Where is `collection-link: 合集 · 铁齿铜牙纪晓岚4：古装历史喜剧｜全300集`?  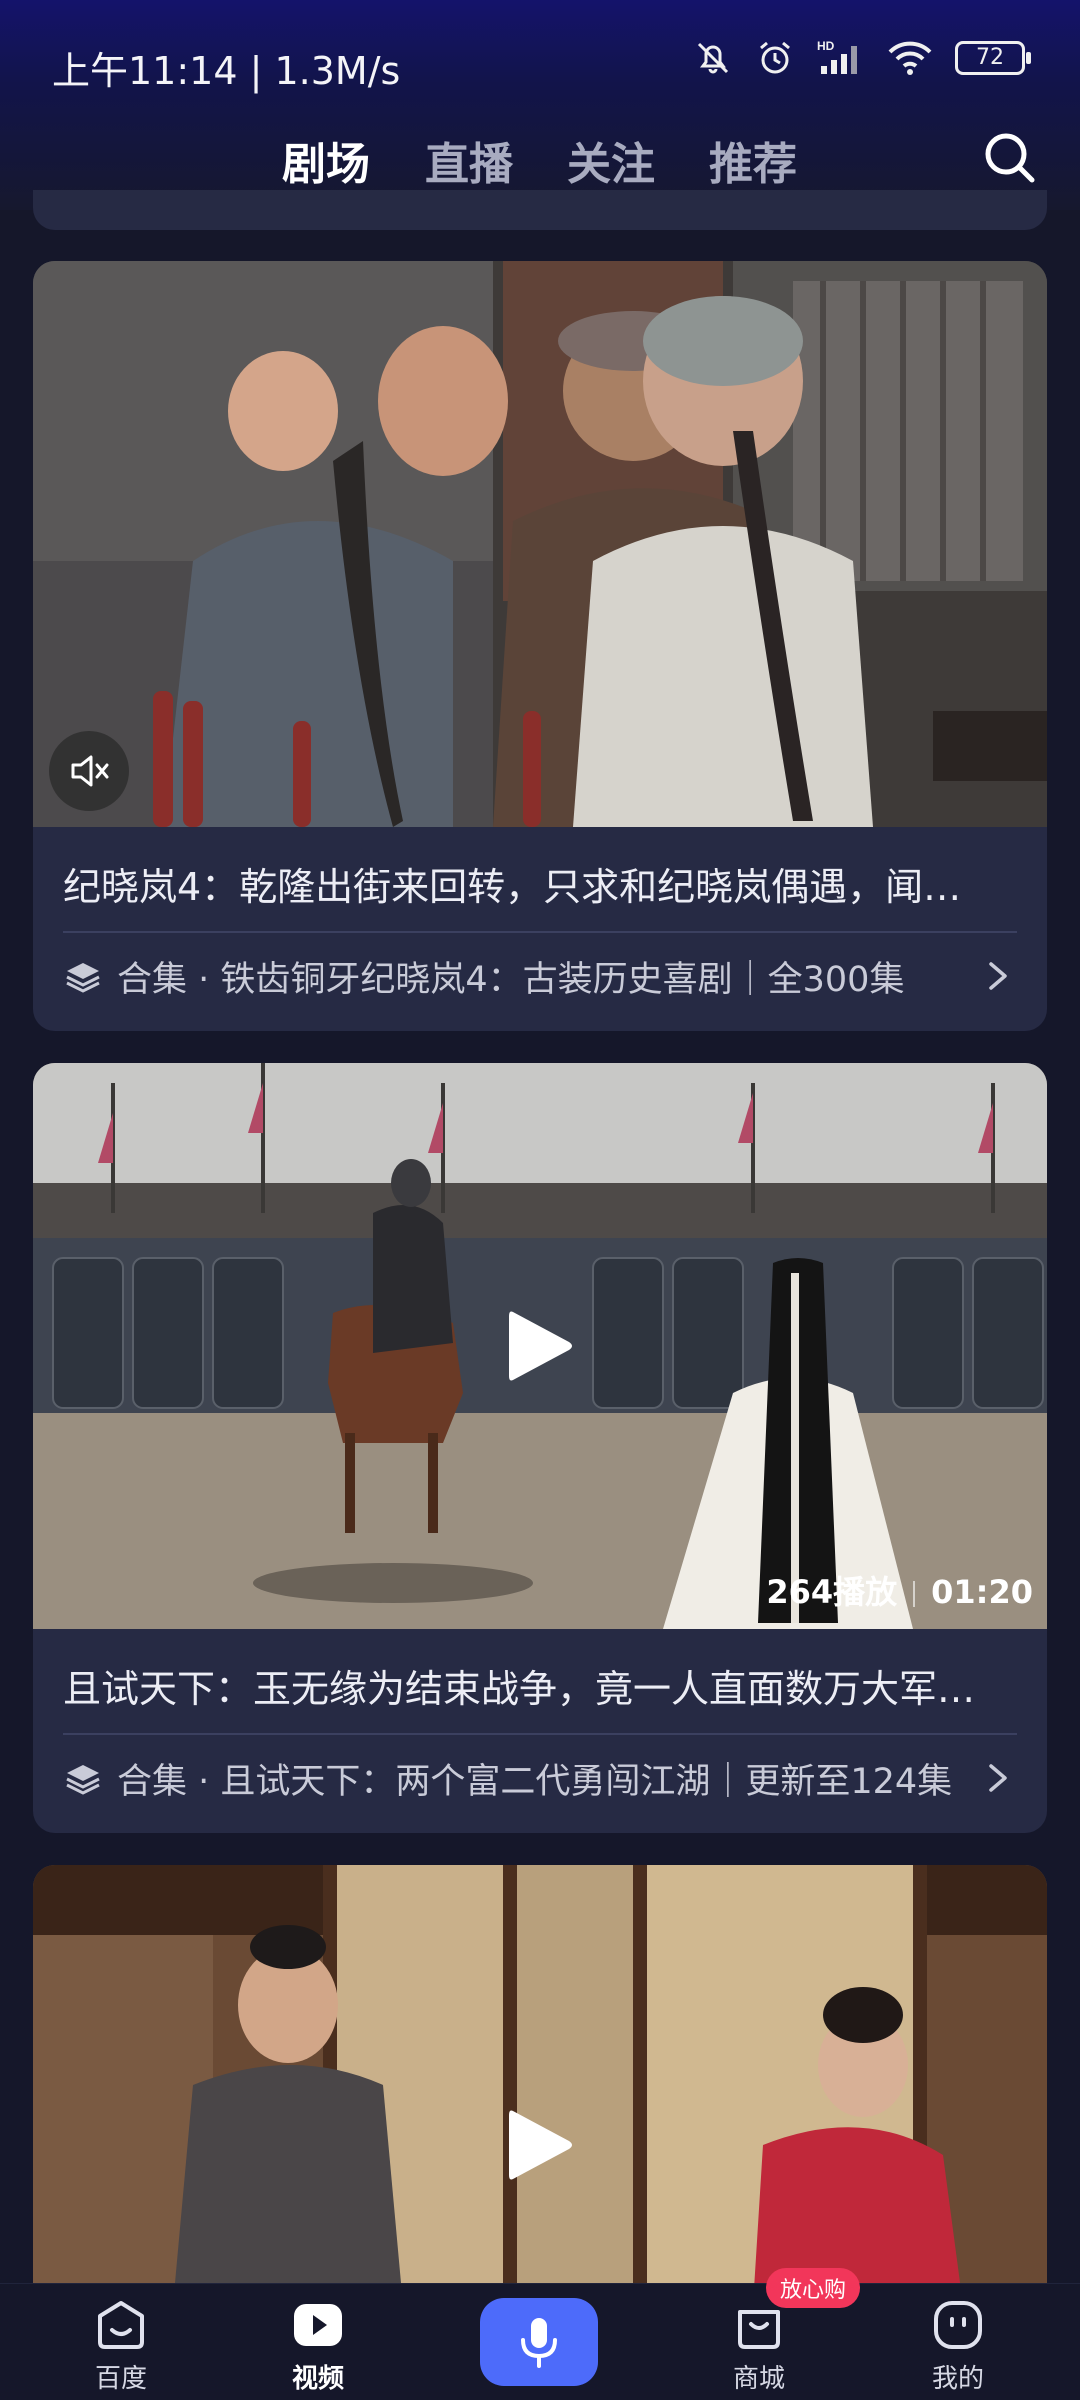 collection-link: 合集 · 铁齿铜牙纪晓岚4：古装历史喜剧｜全300集 is located at coordinates (483, 976).